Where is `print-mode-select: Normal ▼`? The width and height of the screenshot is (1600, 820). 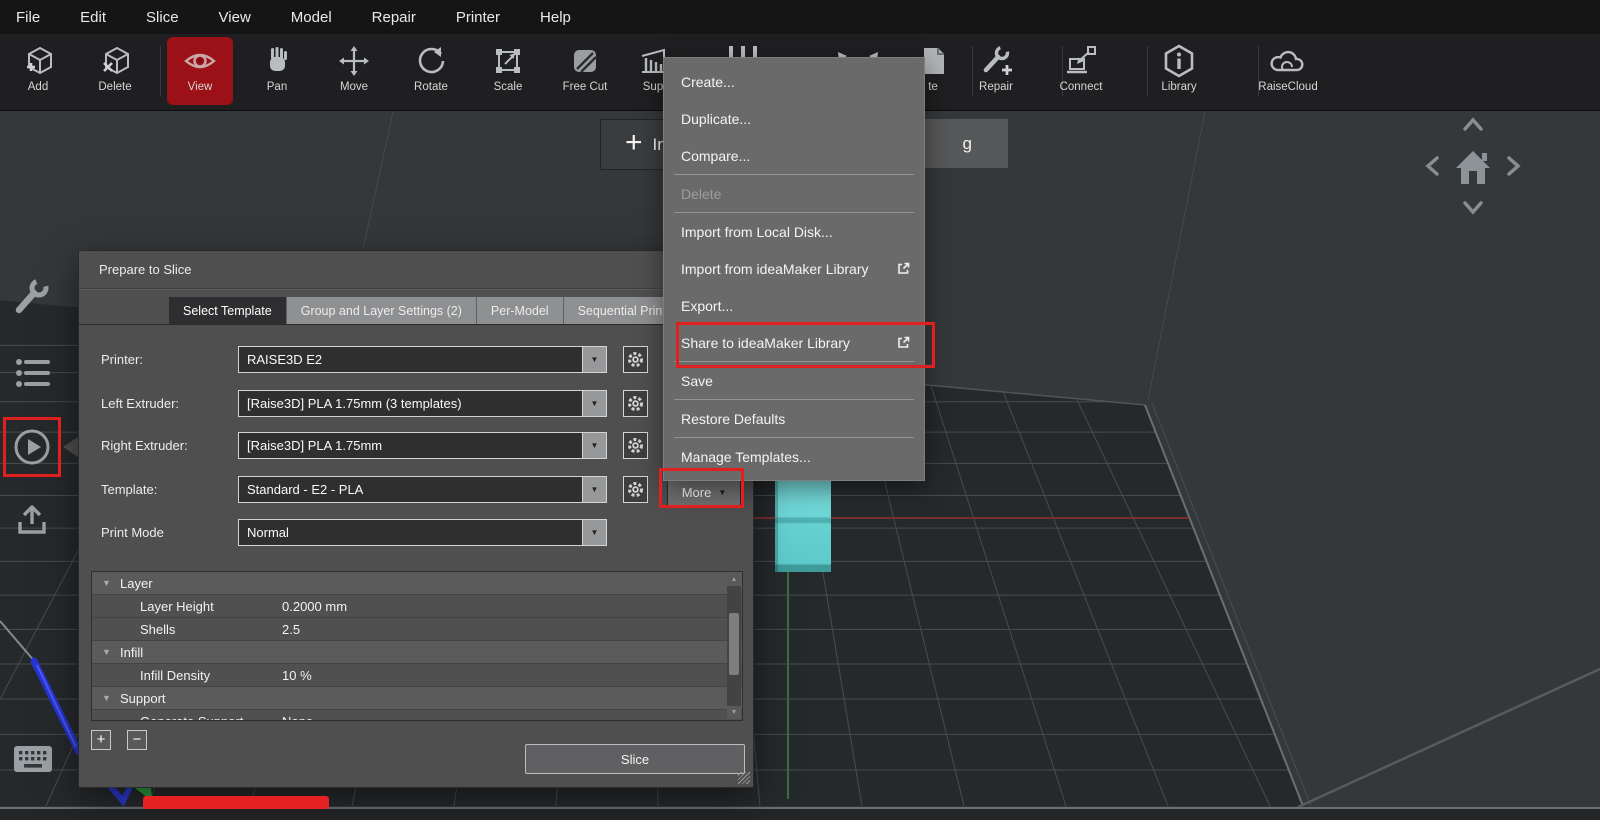
print-mode-select: Normal ▼ is located at coordinates (422, 532).